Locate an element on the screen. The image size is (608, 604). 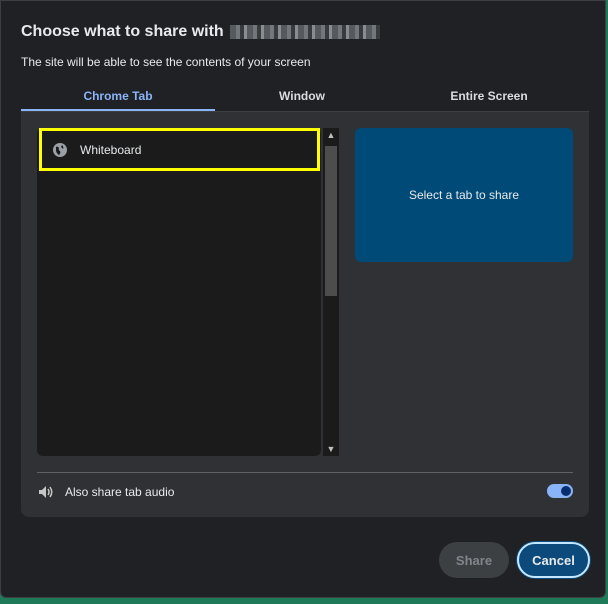
audio-divider is located at coordinates (305, 472).